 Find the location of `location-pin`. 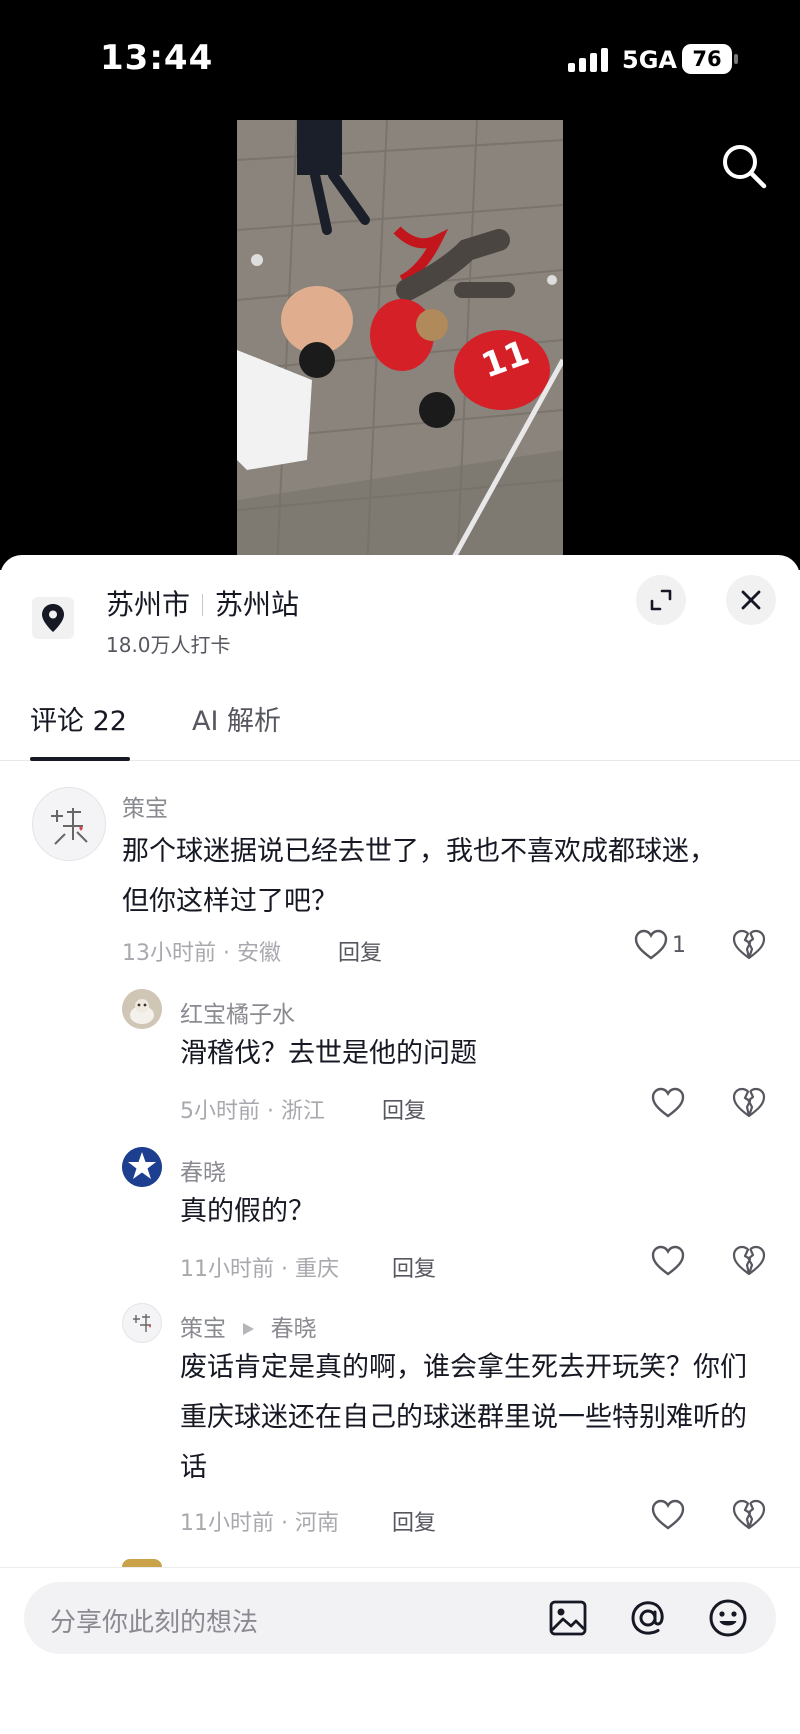

location-pin is located at coordinates (53, 618).